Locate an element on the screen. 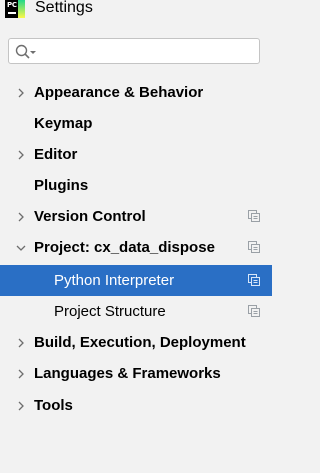 The width and height of the screenshot is (320, 473). chevron-down-icon is located at coordinates (21, 248).